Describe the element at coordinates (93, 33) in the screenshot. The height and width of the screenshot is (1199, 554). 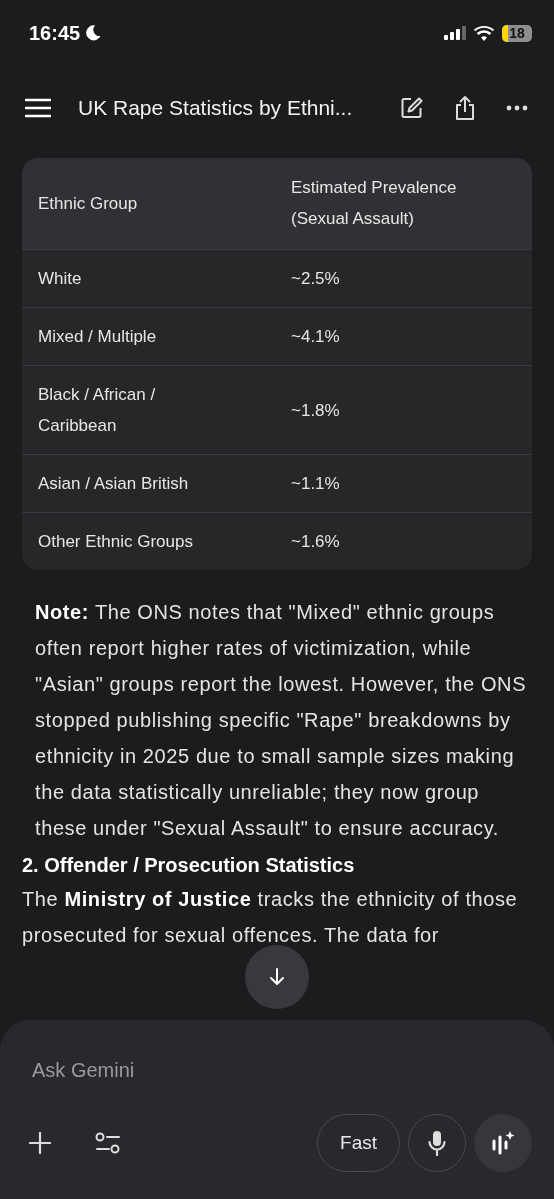
I see `moon-icon` at that location.